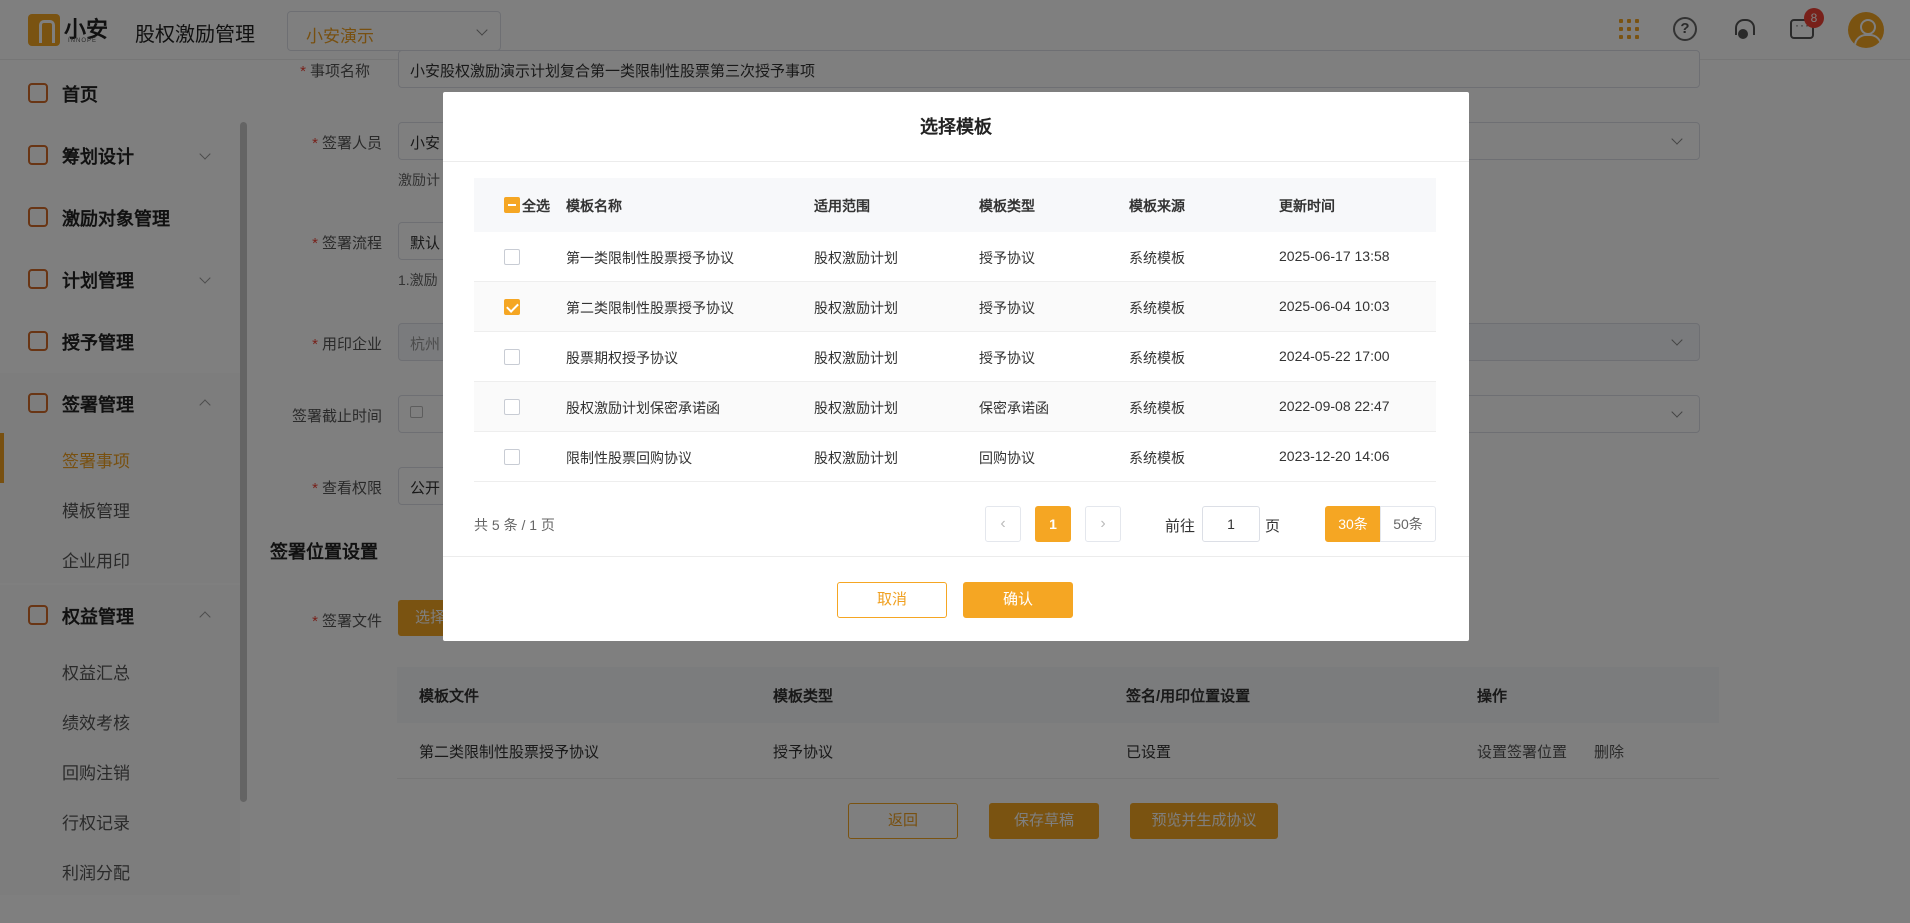 Image resolution: width=1910 pixels, height=923 pixels. What do you see at coordinates (955, 205) in the screenshot?
I see `table-header: 全选 模板名称 适用范围 模板类型 模板来源 更新时间` at bounding box center [955, 205].